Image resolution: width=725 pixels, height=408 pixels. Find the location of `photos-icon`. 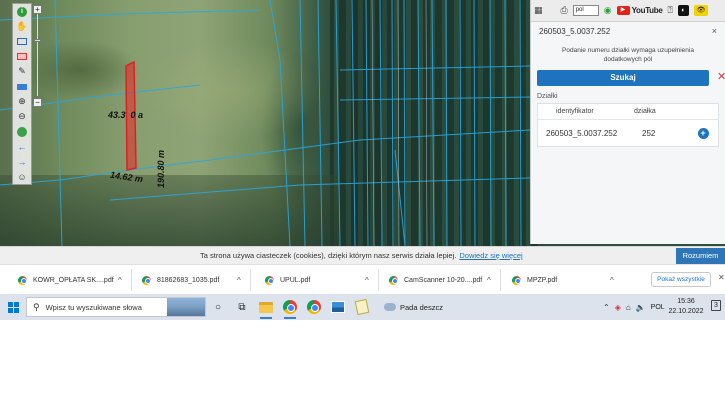

photos-icon is located at coordinates (338, 307).